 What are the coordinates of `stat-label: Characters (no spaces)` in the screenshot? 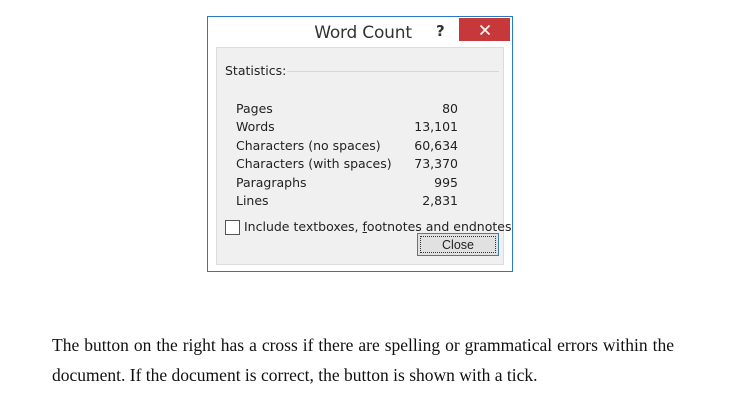 It's located at (308, 145).